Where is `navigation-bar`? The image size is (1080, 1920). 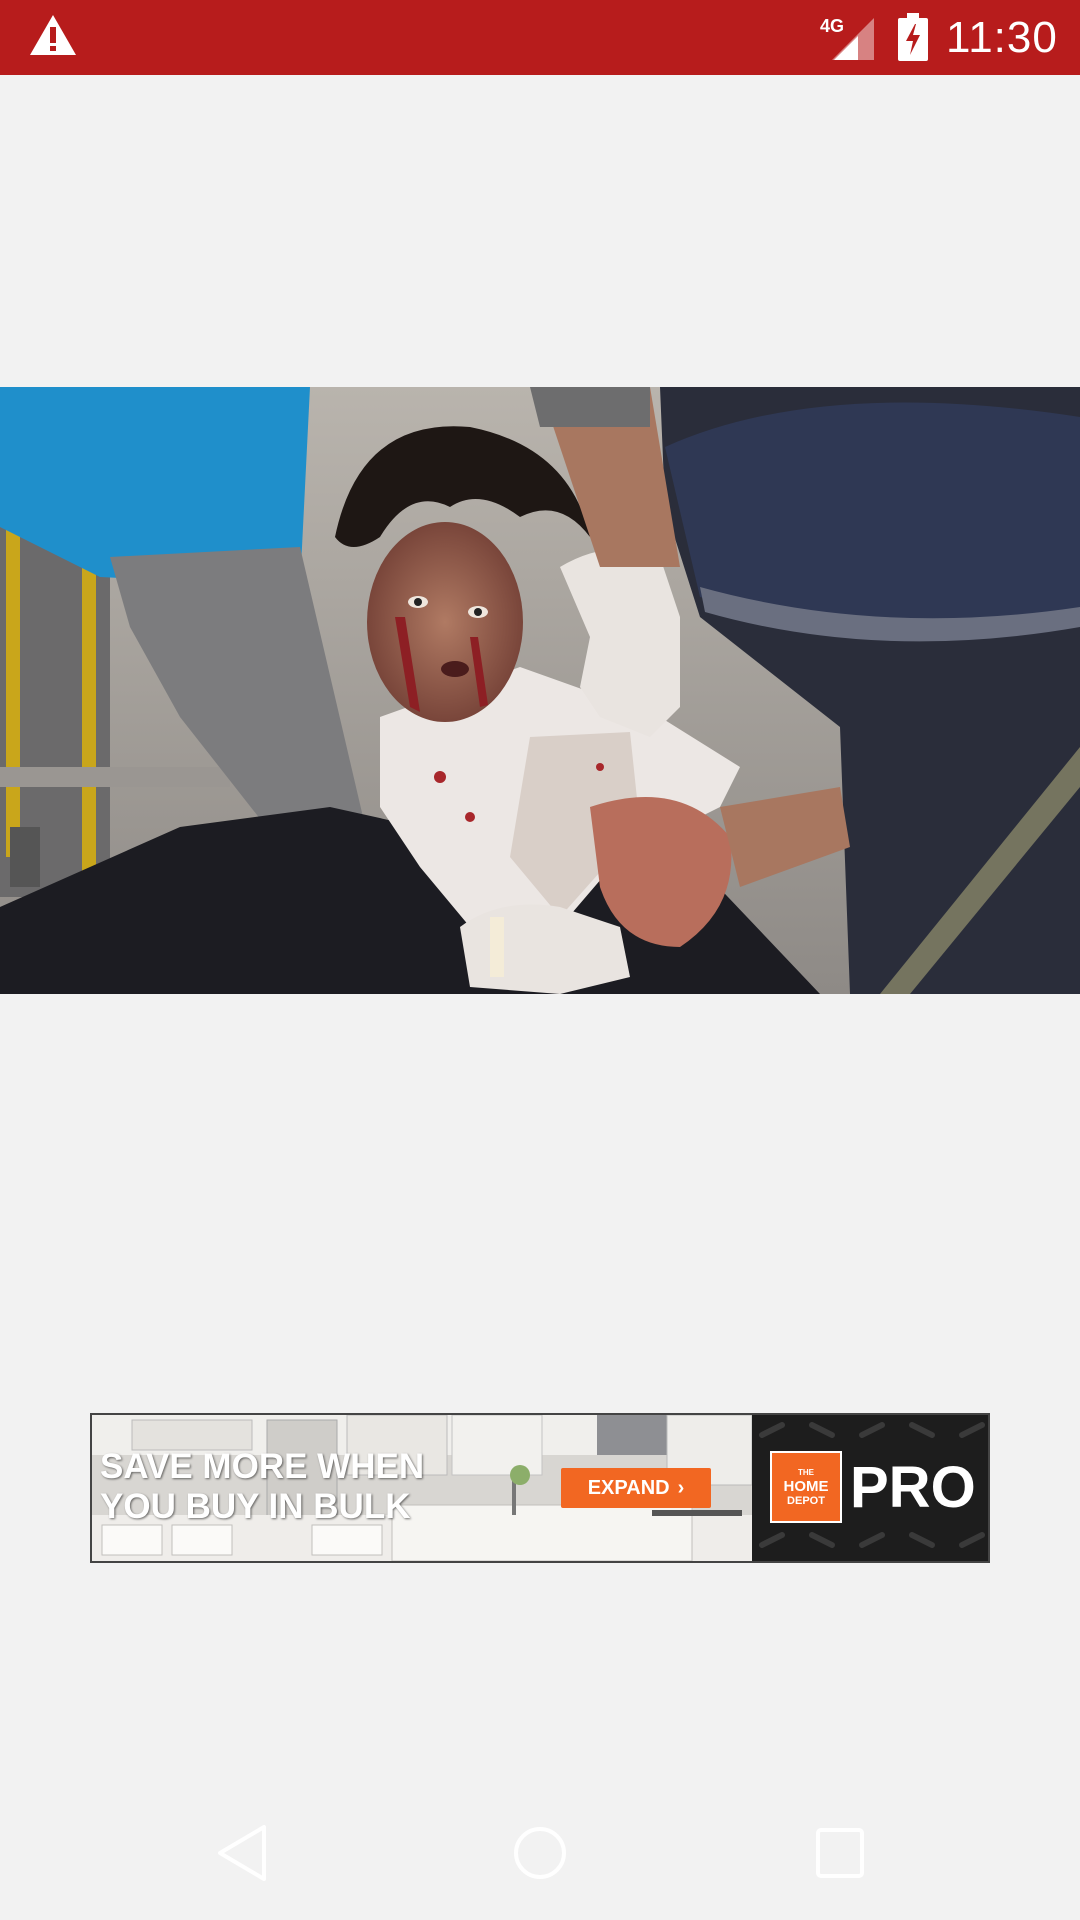 navigation-bar is located at coordinates (540, 1860).